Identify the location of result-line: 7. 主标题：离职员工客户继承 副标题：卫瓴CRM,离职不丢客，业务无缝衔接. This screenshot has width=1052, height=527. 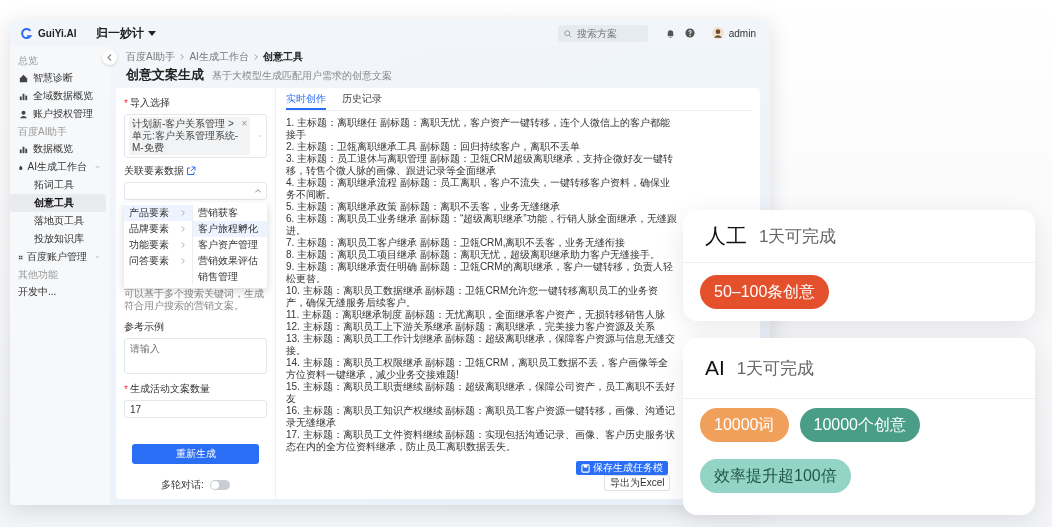
(456, 243).